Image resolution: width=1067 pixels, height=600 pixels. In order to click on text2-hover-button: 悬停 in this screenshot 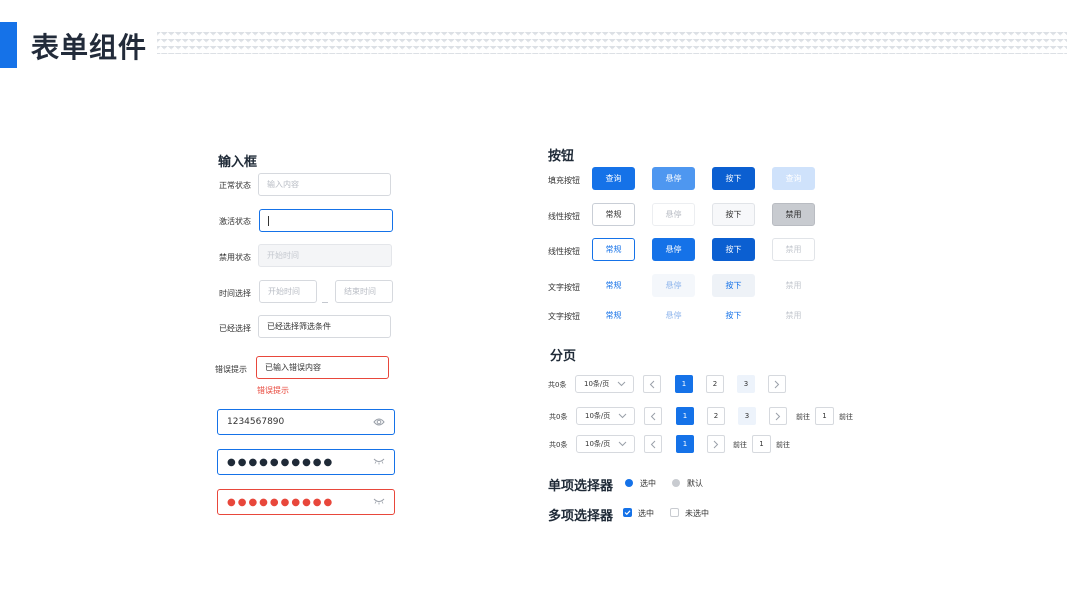, I will do `click(673, 315)`.